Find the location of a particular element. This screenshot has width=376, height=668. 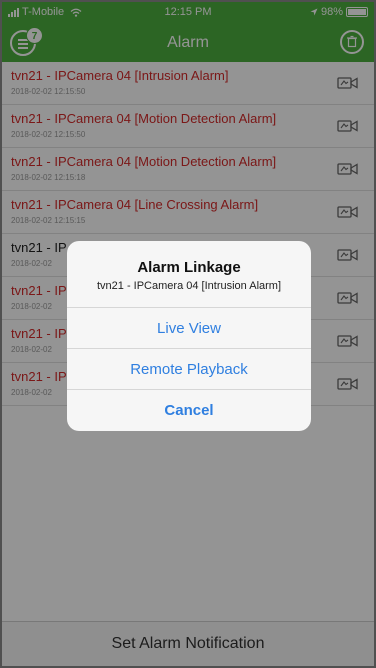

remote-playback-button: Remote Playback is located at coordinates (189, 369).